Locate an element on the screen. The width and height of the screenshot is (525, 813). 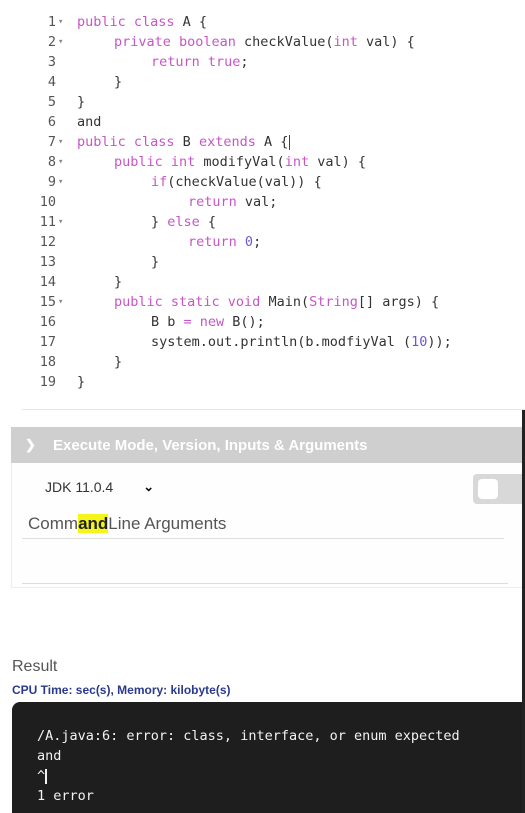
code-text: public int modifyVal(int val) { is located at coordinates (240, 162).